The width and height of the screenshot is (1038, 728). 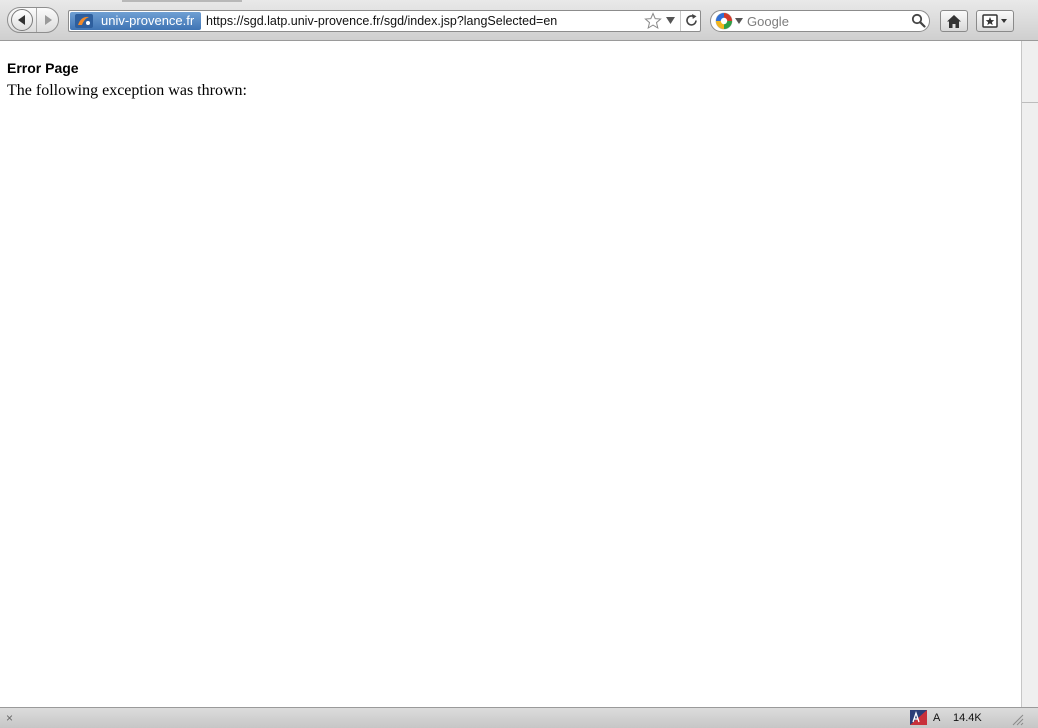 What do you see at coordinates (1030, 102) in the screenshot?
I see `gutter-divider` at bounding box center [1030, 102].